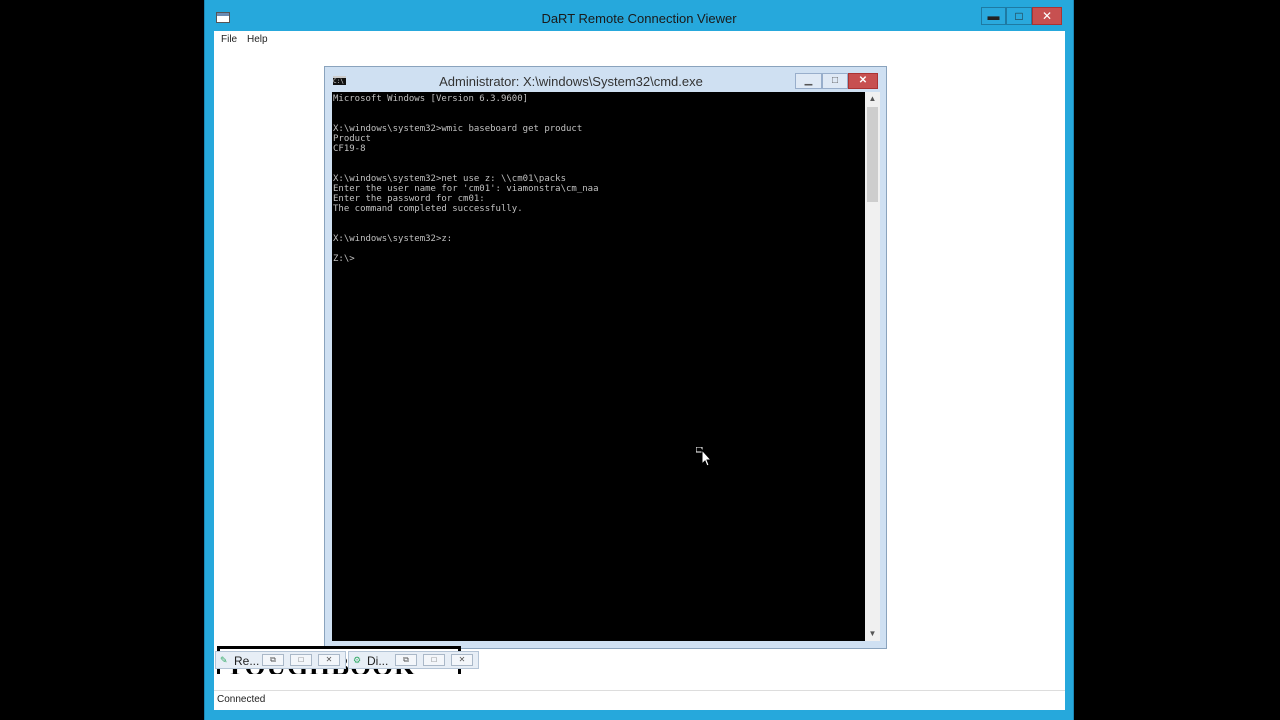  Describe the element at coordinates (808, 81) in the screenshot. I see `cmd-minimize-button: ▁` at that location.